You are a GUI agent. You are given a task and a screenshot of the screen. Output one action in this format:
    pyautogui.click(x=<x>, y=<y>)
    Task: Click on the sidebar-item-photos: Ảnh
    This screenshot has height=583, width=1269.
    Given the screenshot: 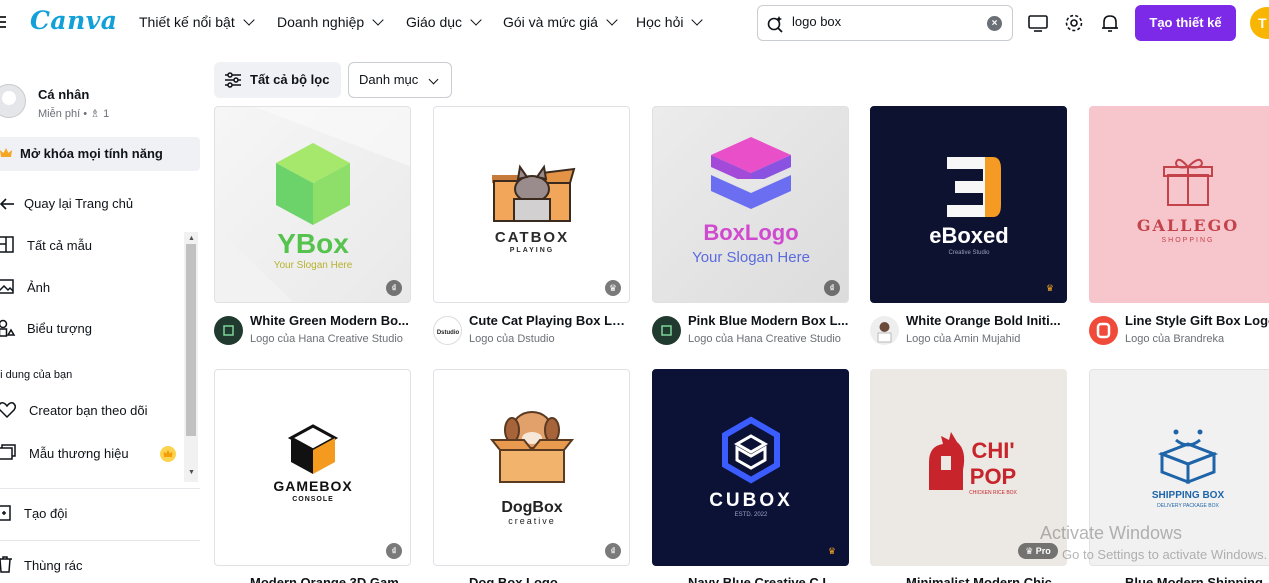 What is the action you would take?
    pyautogui.click(x=25, y=287)
    